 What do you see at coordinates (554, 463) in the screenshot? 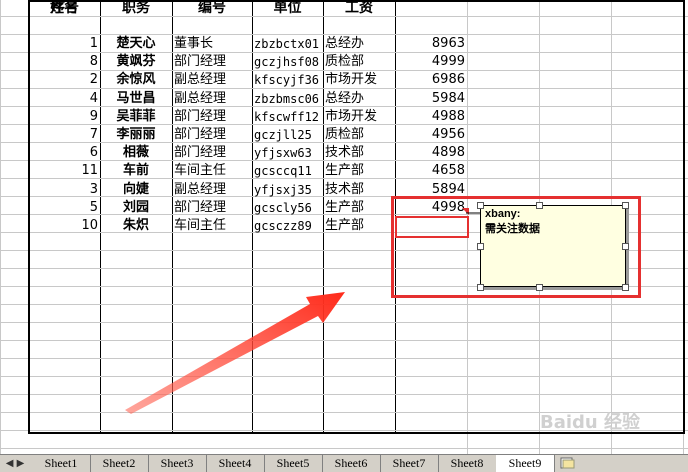
I see `tab-separator` at bounding box center [554, 463].